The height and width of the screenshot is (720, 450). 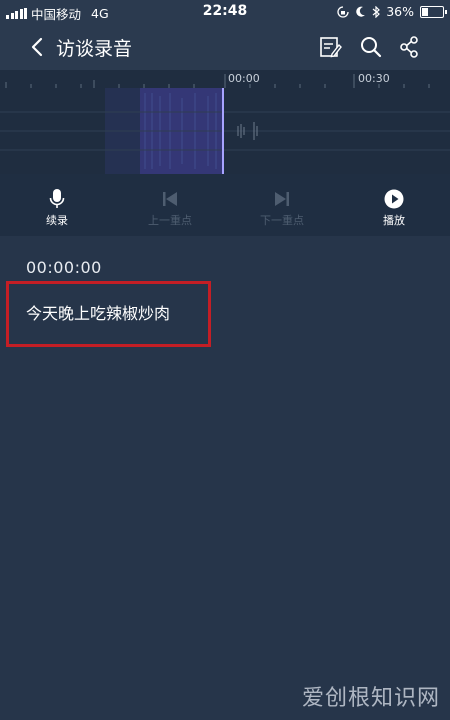 What do you see at coordinates (282, 199) in the screenshot?
I see `skip-next-icon` at bounding box center [282, 199].